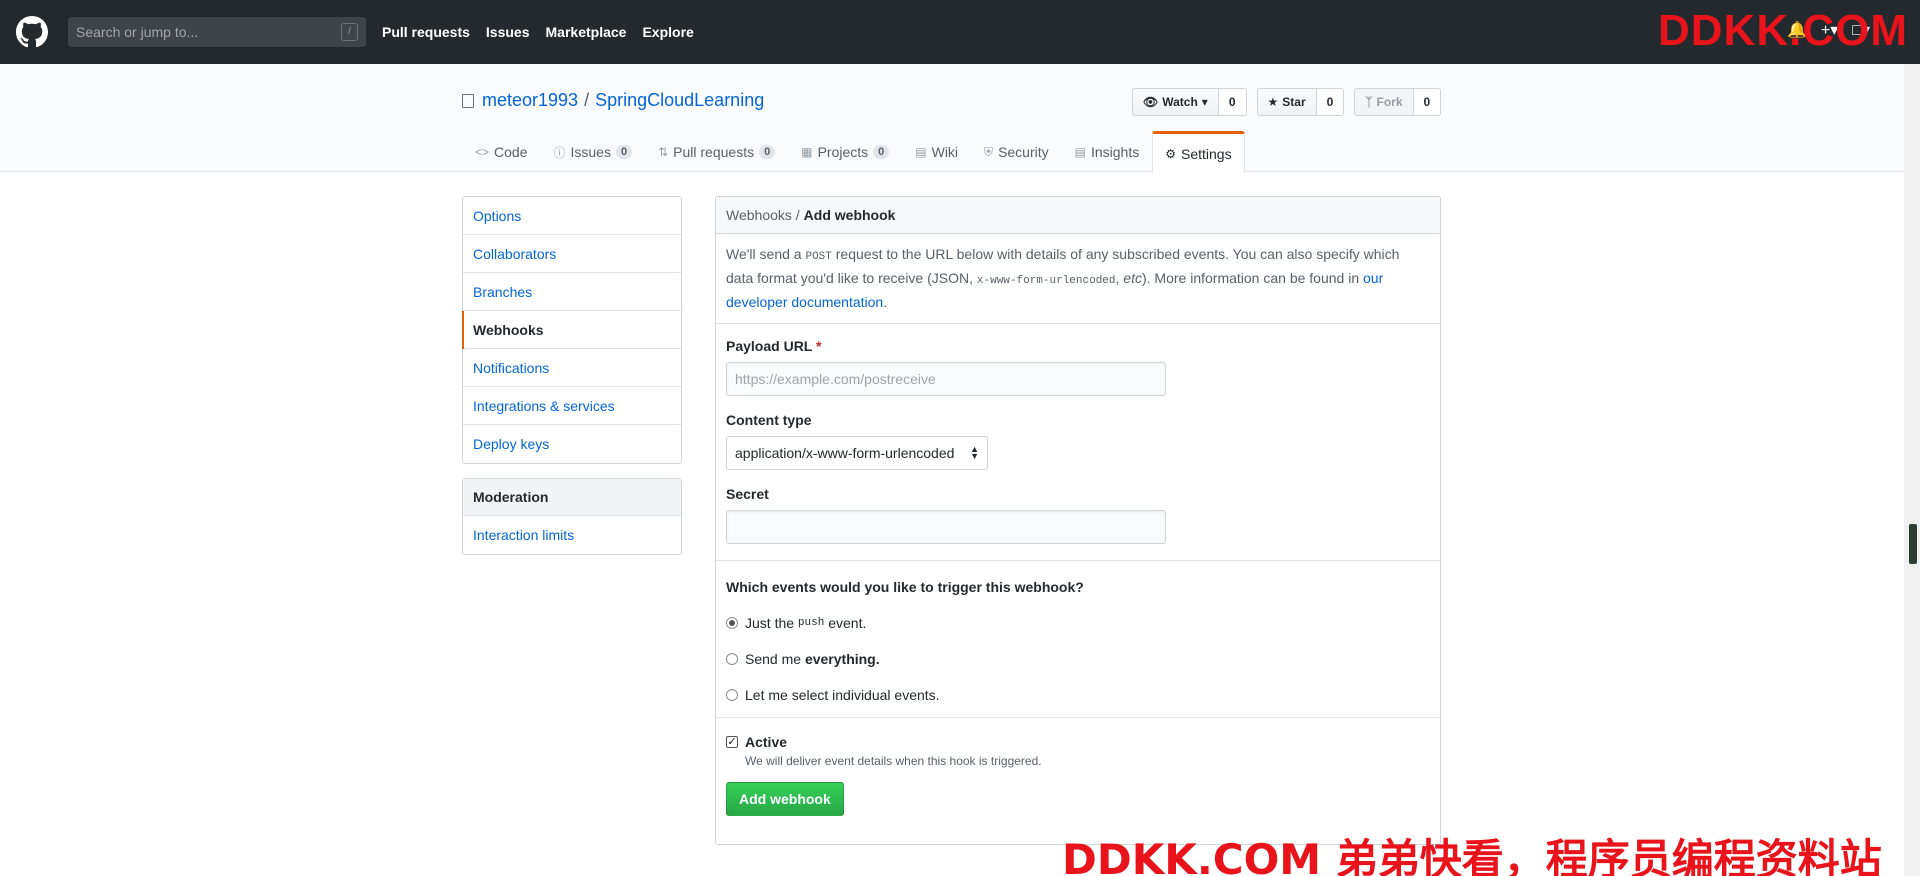  I want to click on content-type-select: application/x-www-form-urlencoded ▲ ▼, so click(857, 453).